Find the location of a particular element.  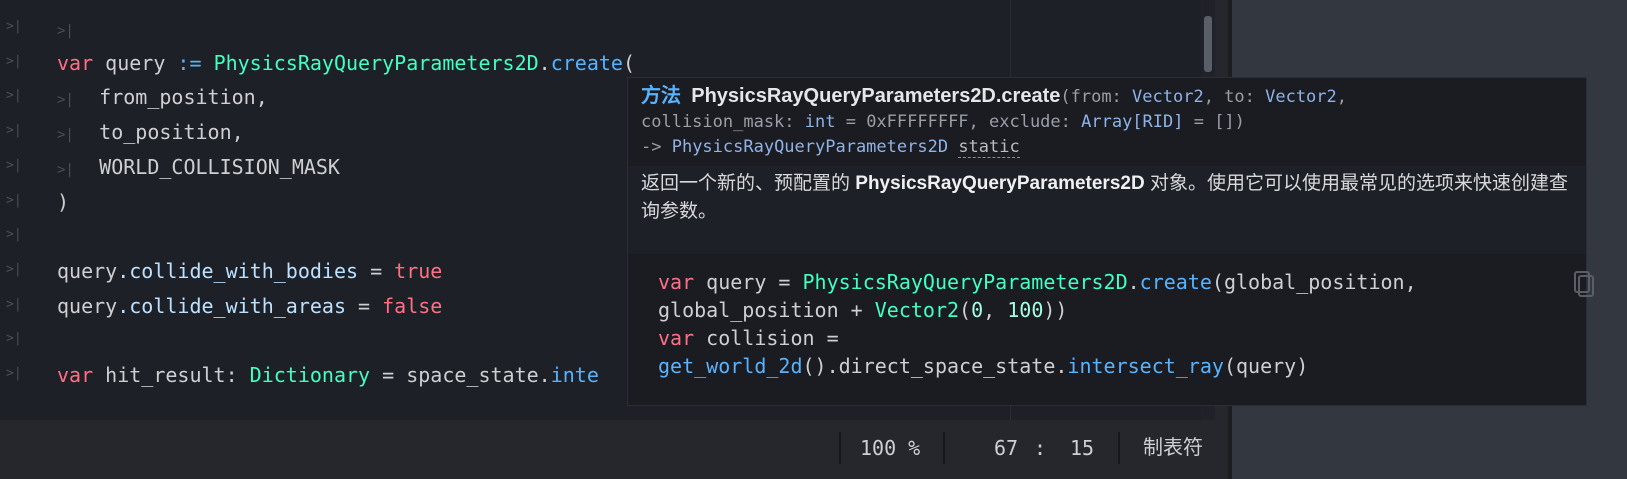

code-token: ) is located at coordinates (63, 201).